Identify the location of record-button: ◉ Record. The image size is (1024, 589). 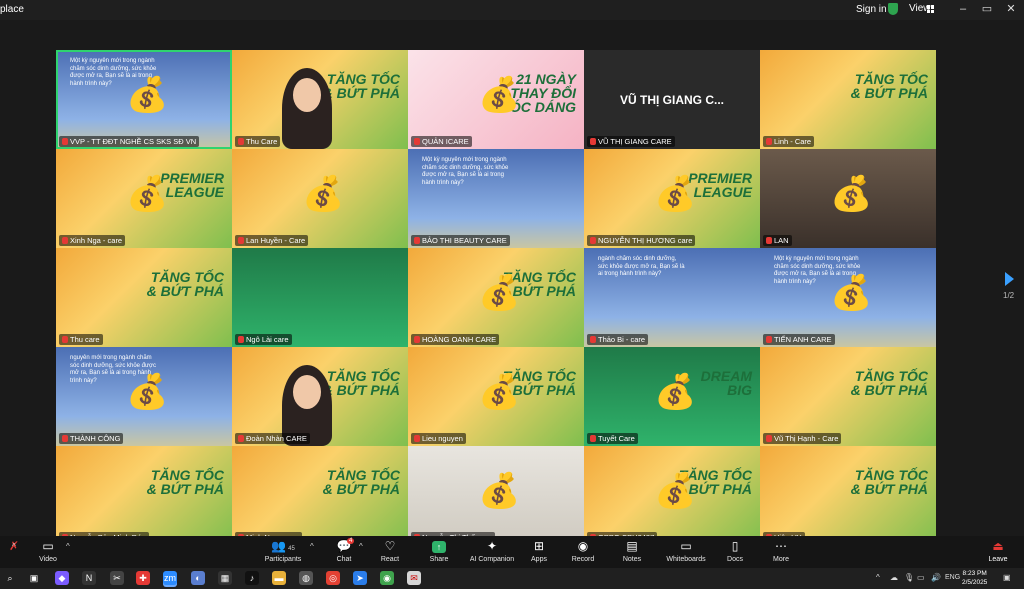
(583, 550).